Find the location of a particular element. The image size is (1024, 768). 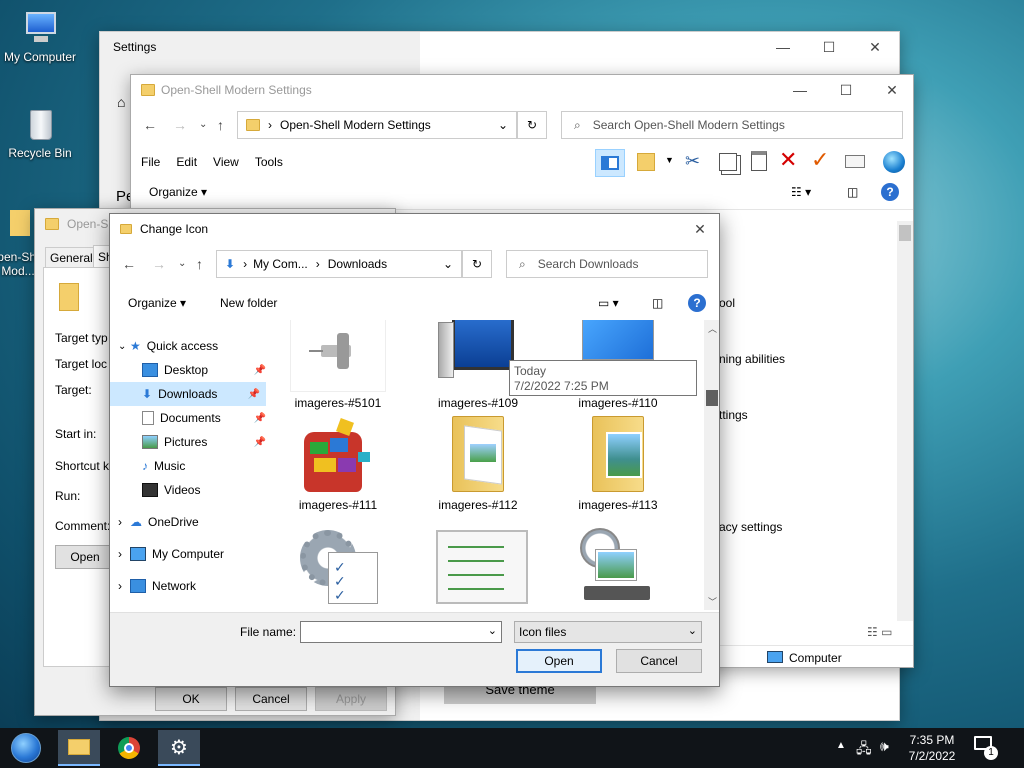

cut-icon: ✂ is located at coordinates (692, 161).